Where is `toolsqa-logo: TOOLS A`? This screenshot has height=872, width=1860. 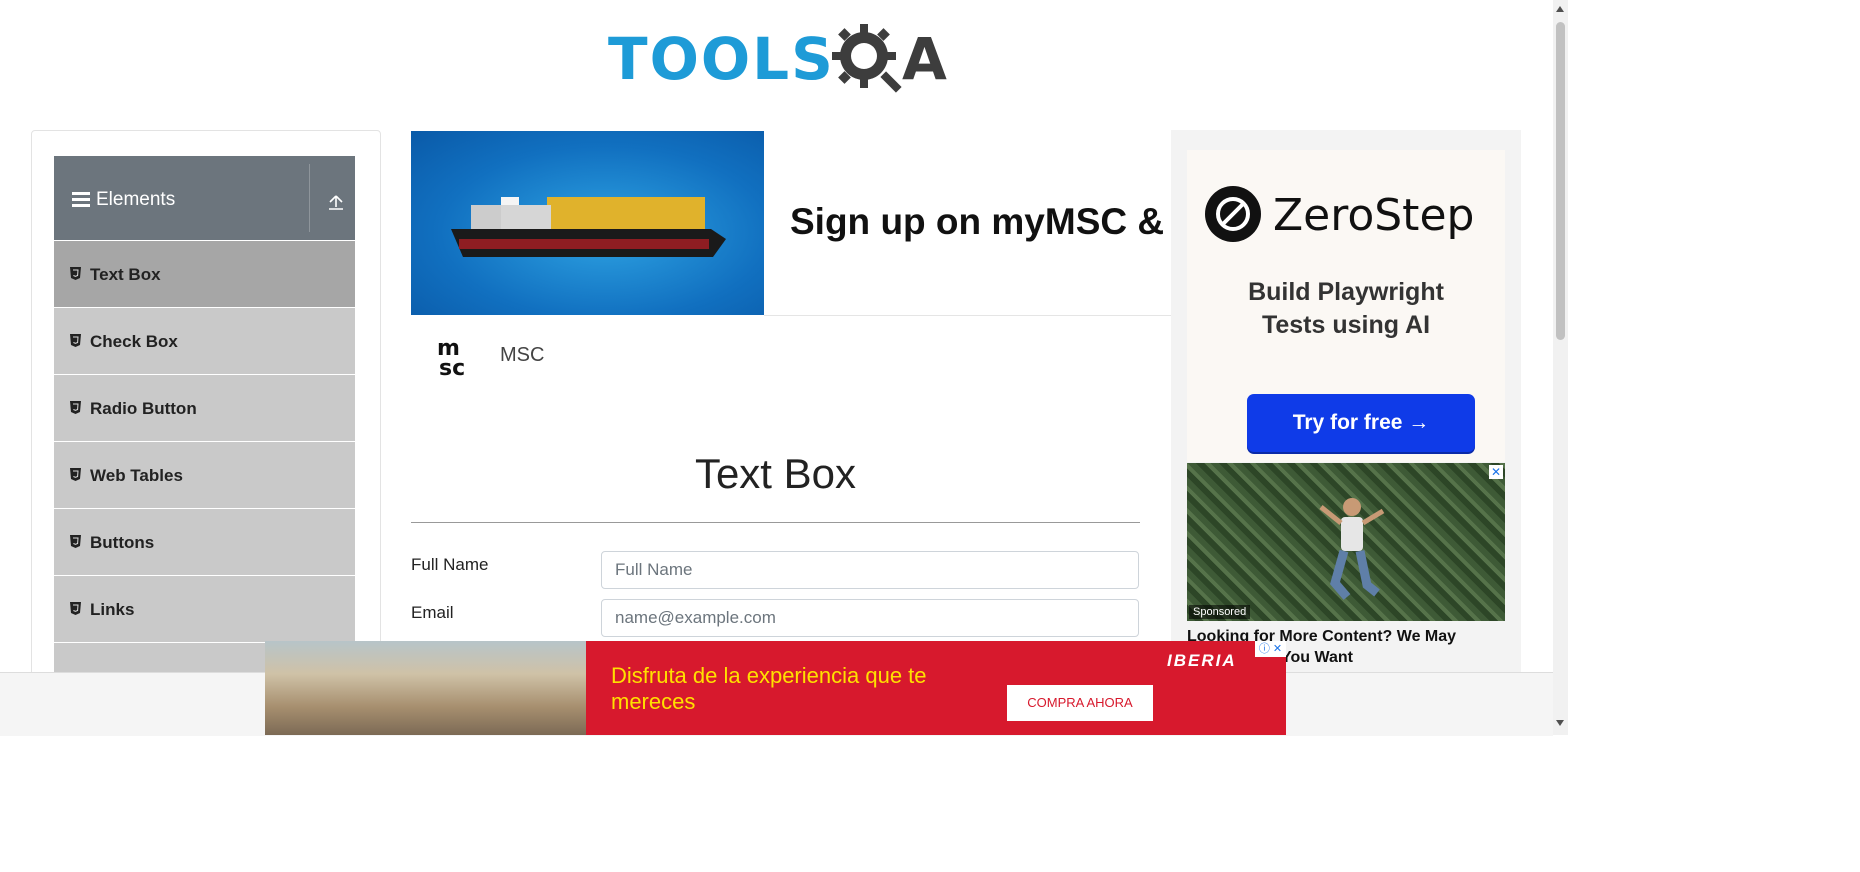
toolsqa-logo: TOOLS A is located at coordinates (778, 56).